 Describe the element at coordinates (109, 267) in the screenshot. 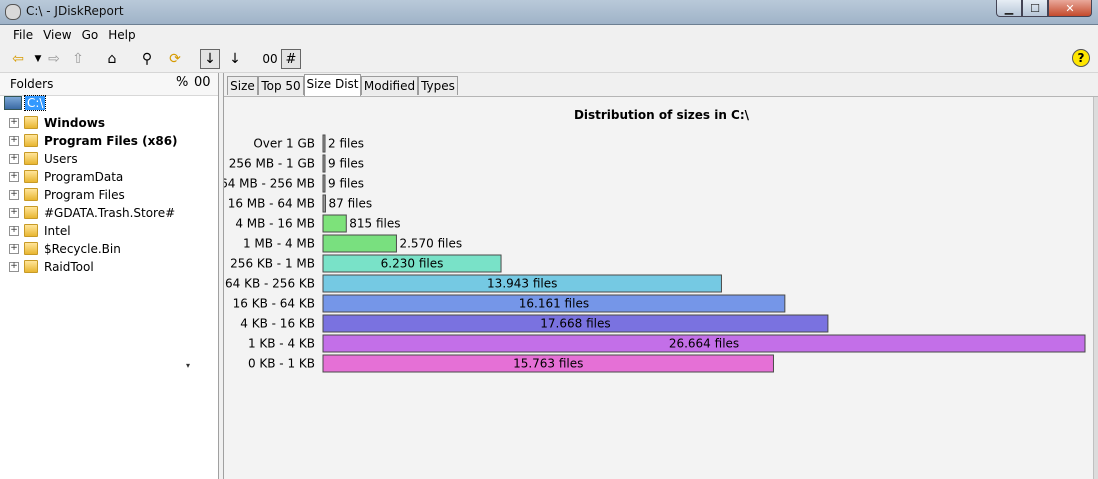

I see `tree-item-raidtool: + RaidTool` at that location.